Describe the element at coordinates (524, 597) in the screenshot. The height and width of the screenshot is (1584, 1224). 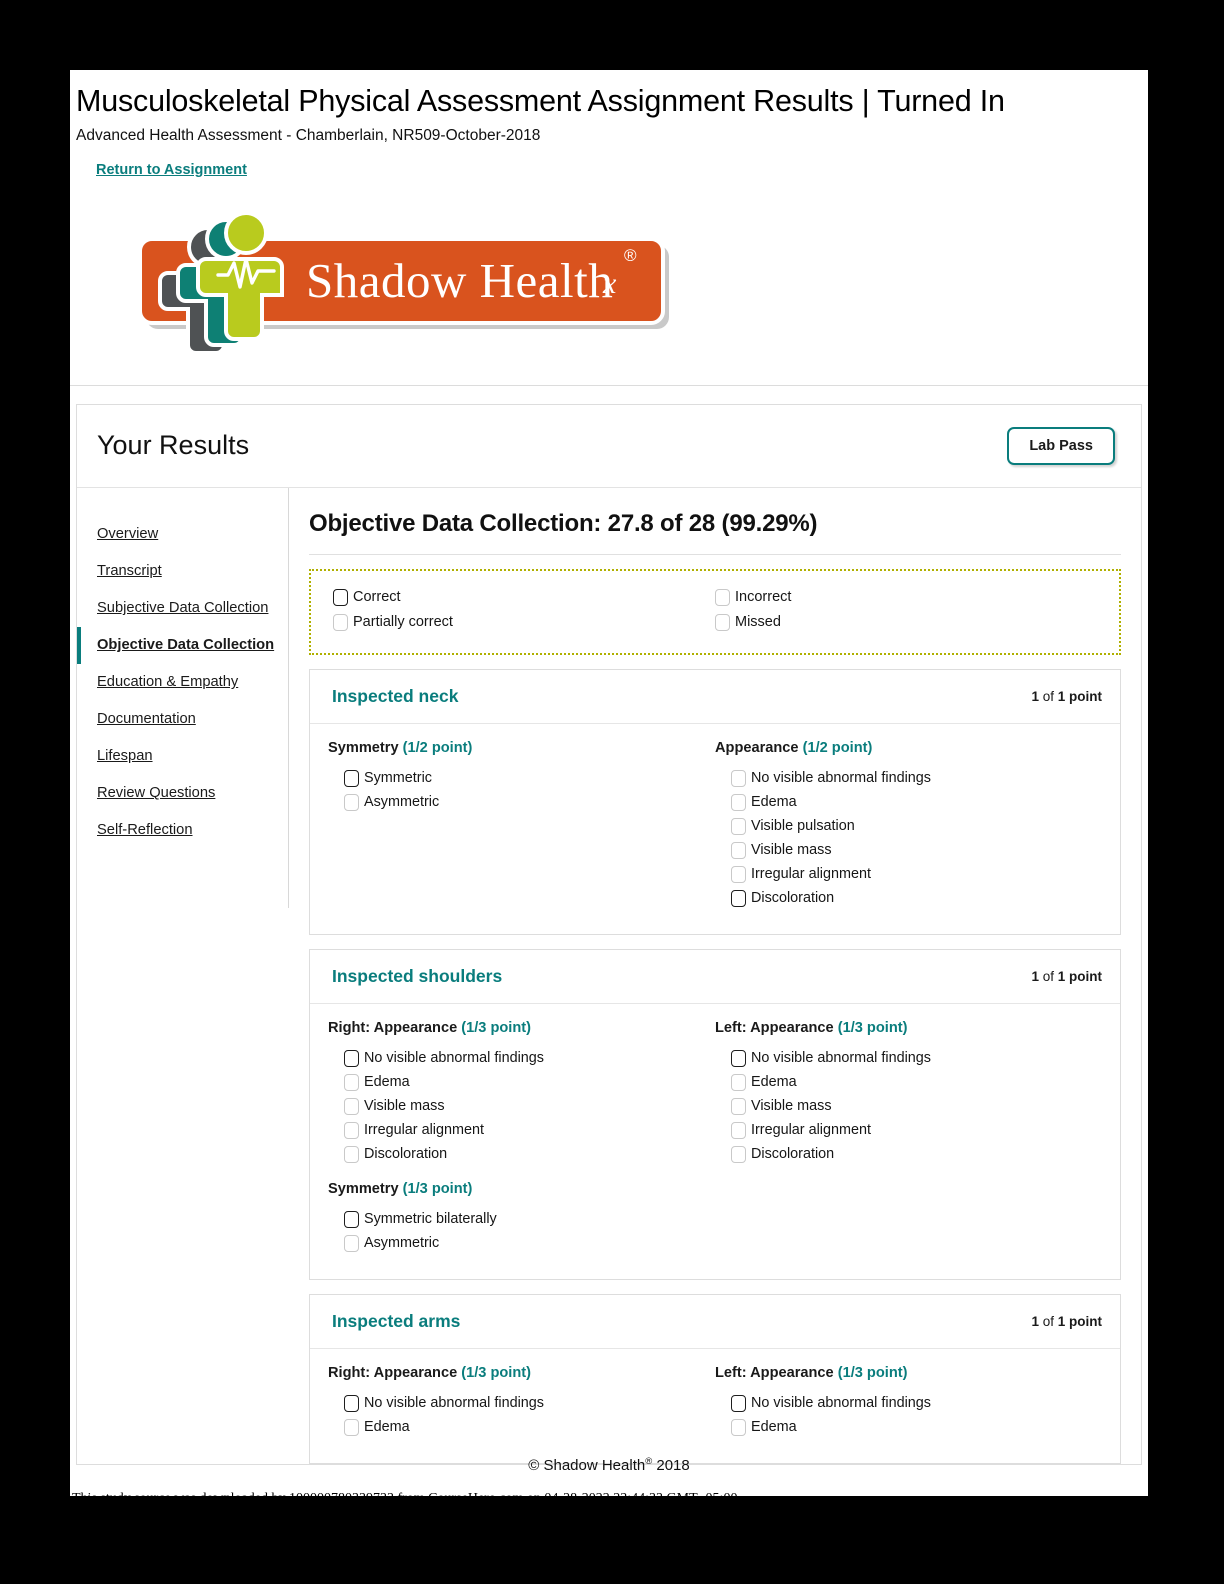
I see `legend-item-correct: Correct` at that location.